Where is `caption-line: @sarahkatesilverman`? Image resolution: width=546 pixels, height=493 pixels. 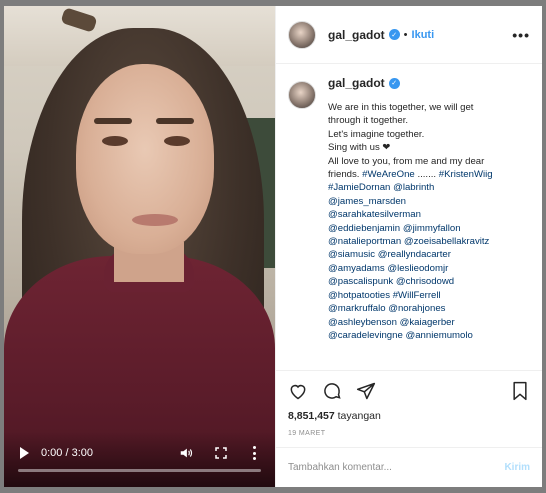
caption-line: @sarahkatesilverman is located at coordinates (429, 214).